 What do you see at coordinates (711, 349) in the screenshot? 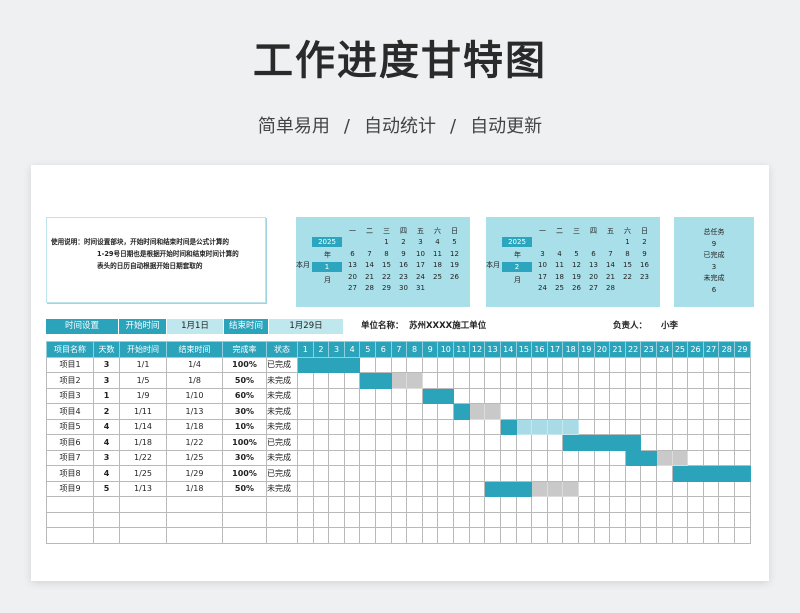
I see `day-column-header: 27` at bounding box center [711, 349].